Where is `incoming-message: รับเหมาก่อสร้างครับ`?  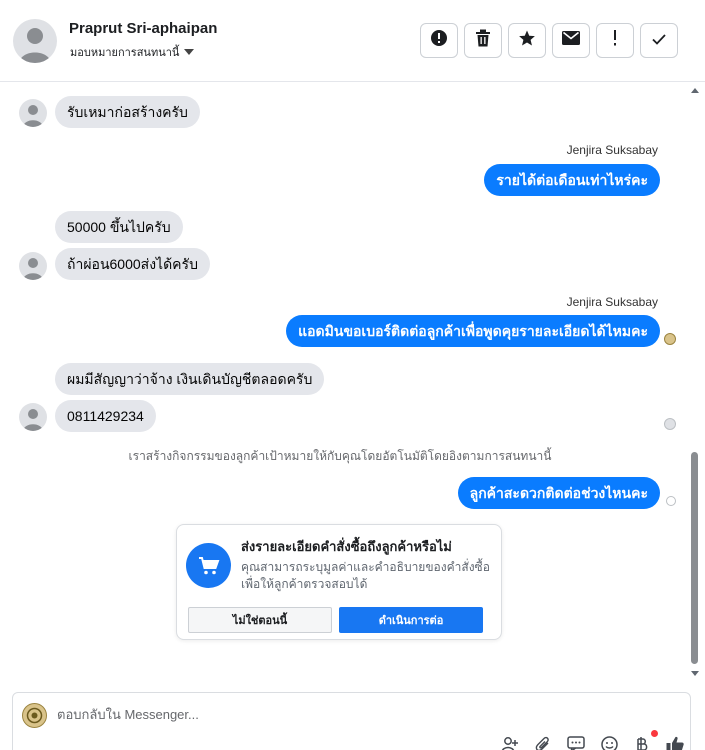
incoming-message: รับเหมาก่อสร้างครับ is located at coordinates (127, 112).